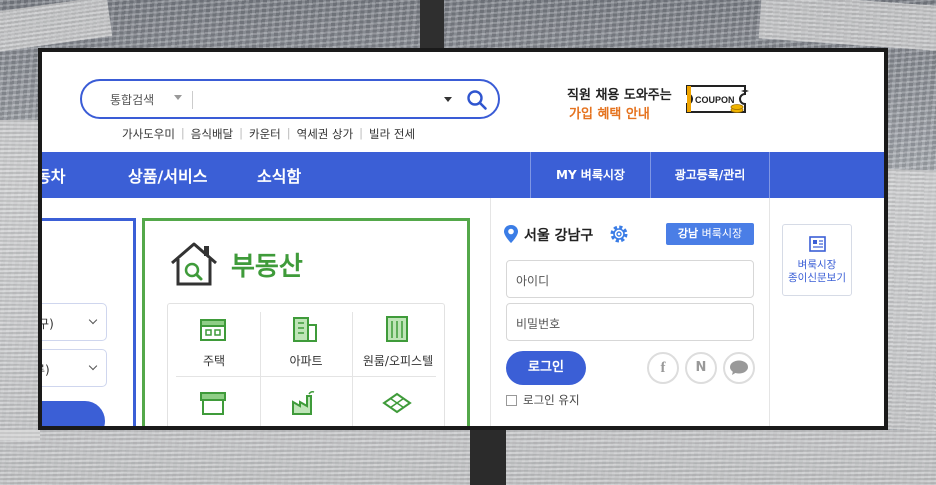  I want to click on paper-newspaper-button: 벼룩시장 종이신문보기, so click(817, 260).